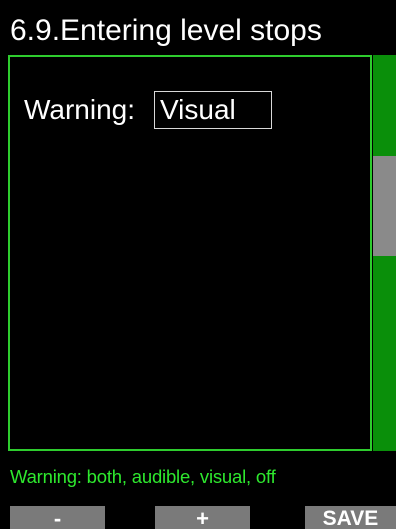 The image size is (396, 529). Describe the element at coordinates (350, 517) in the screenshot. I see `save-button: SAVE` at that location.